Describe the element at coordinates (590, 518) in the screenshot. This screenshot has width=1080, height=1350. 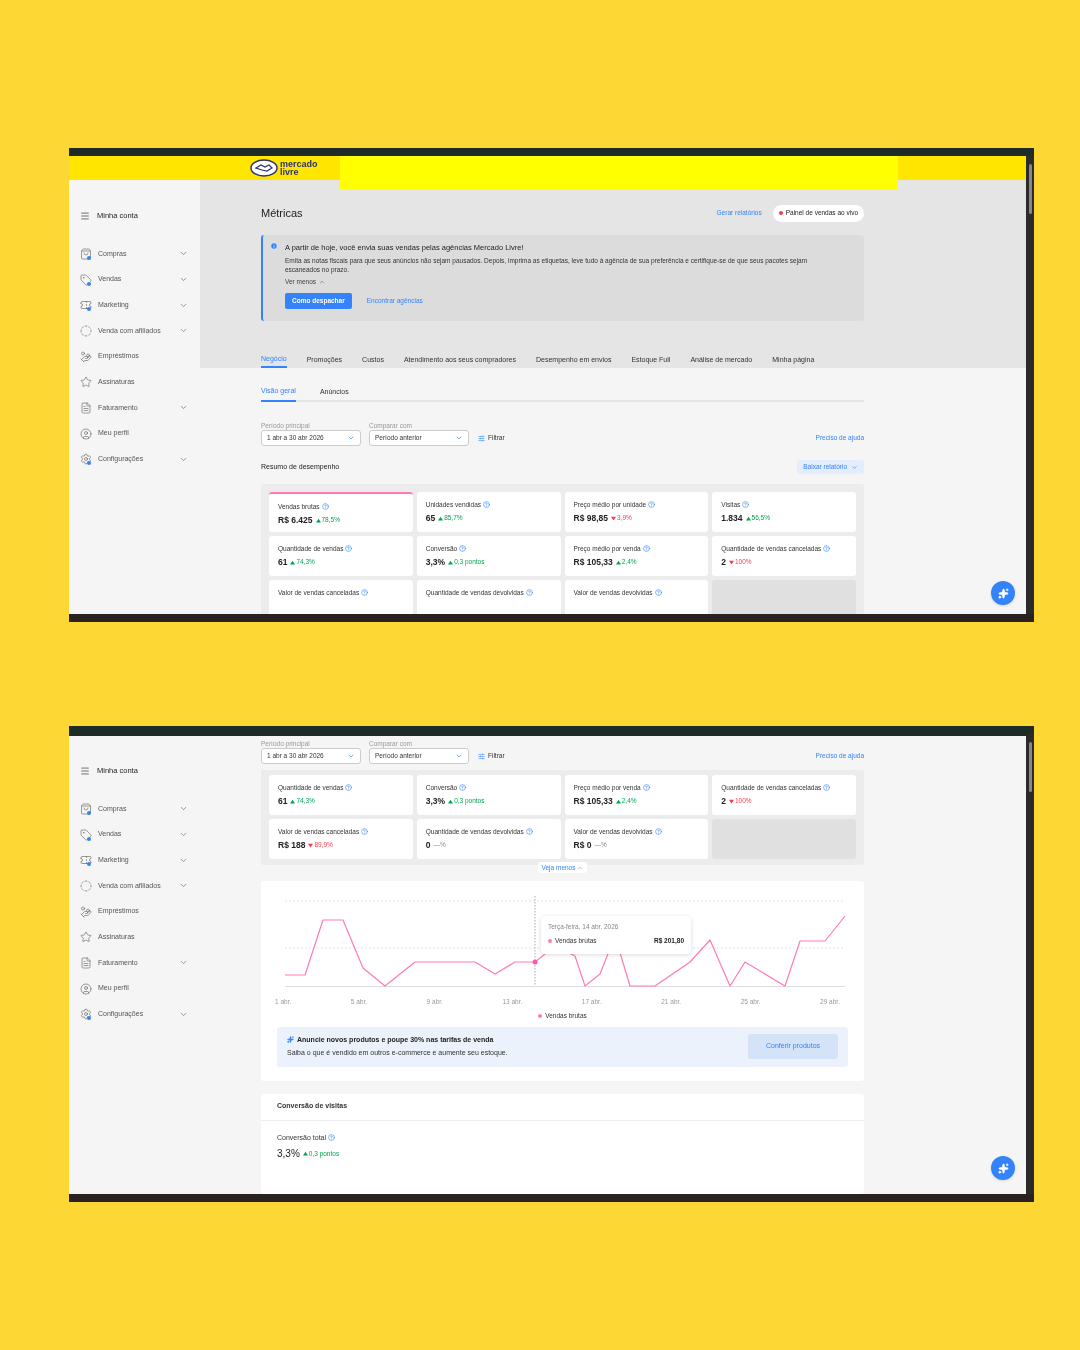
I see `metric-value: R$ 98,85` at that location.